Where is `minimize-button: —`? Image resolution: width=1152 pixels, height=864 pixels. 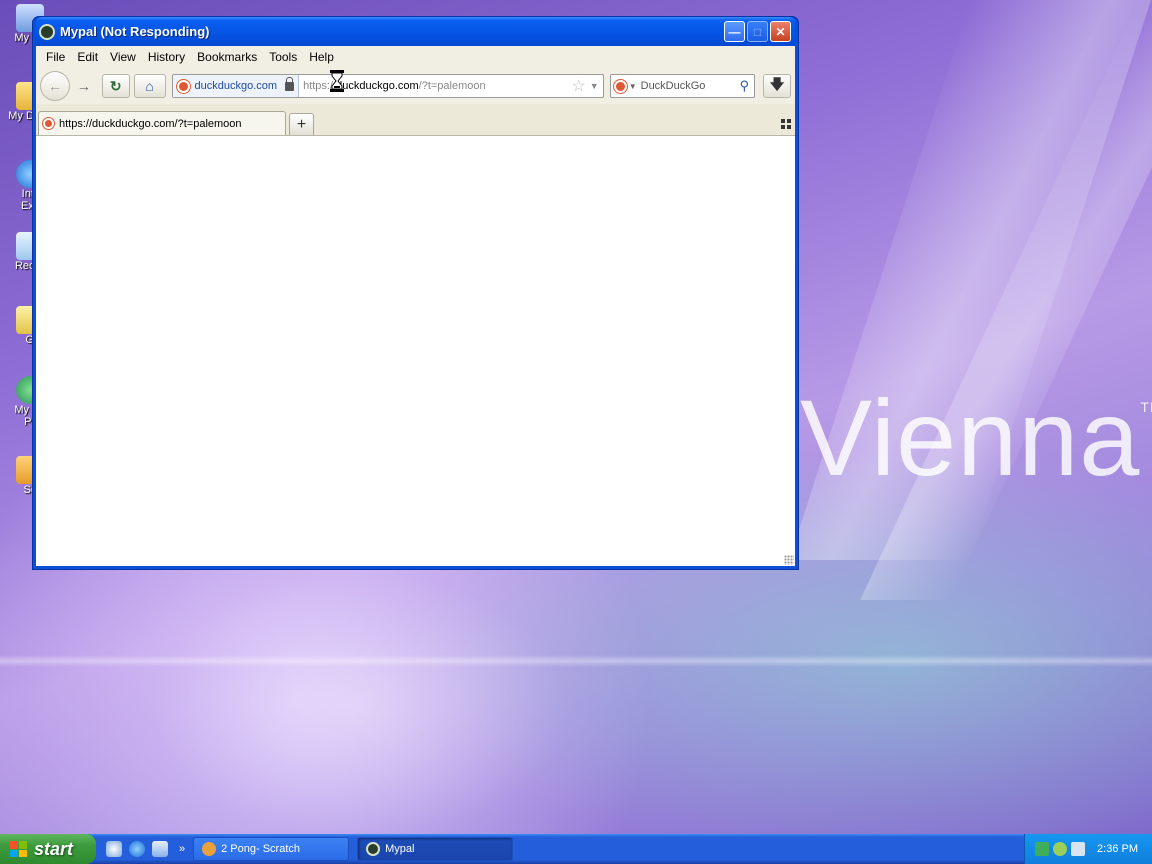
minimize-button: — is located at coordinates (734, 31).